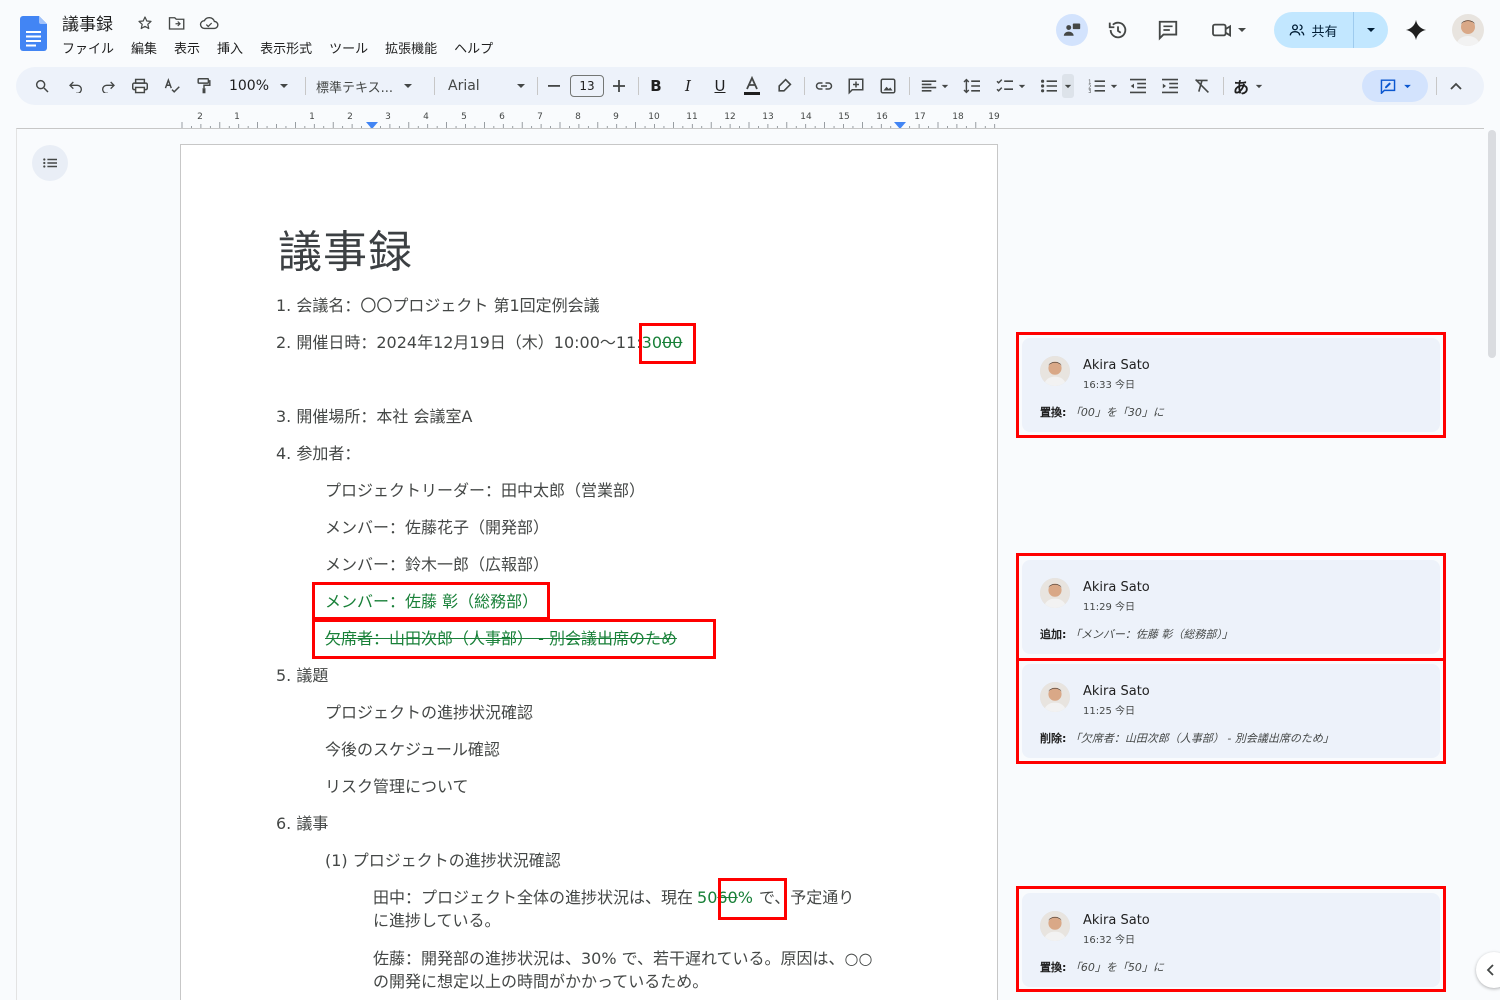 The height and width of the screenshot is (1000, 1500). I want to click on bulleted-list-icon, so click(1049, 86).